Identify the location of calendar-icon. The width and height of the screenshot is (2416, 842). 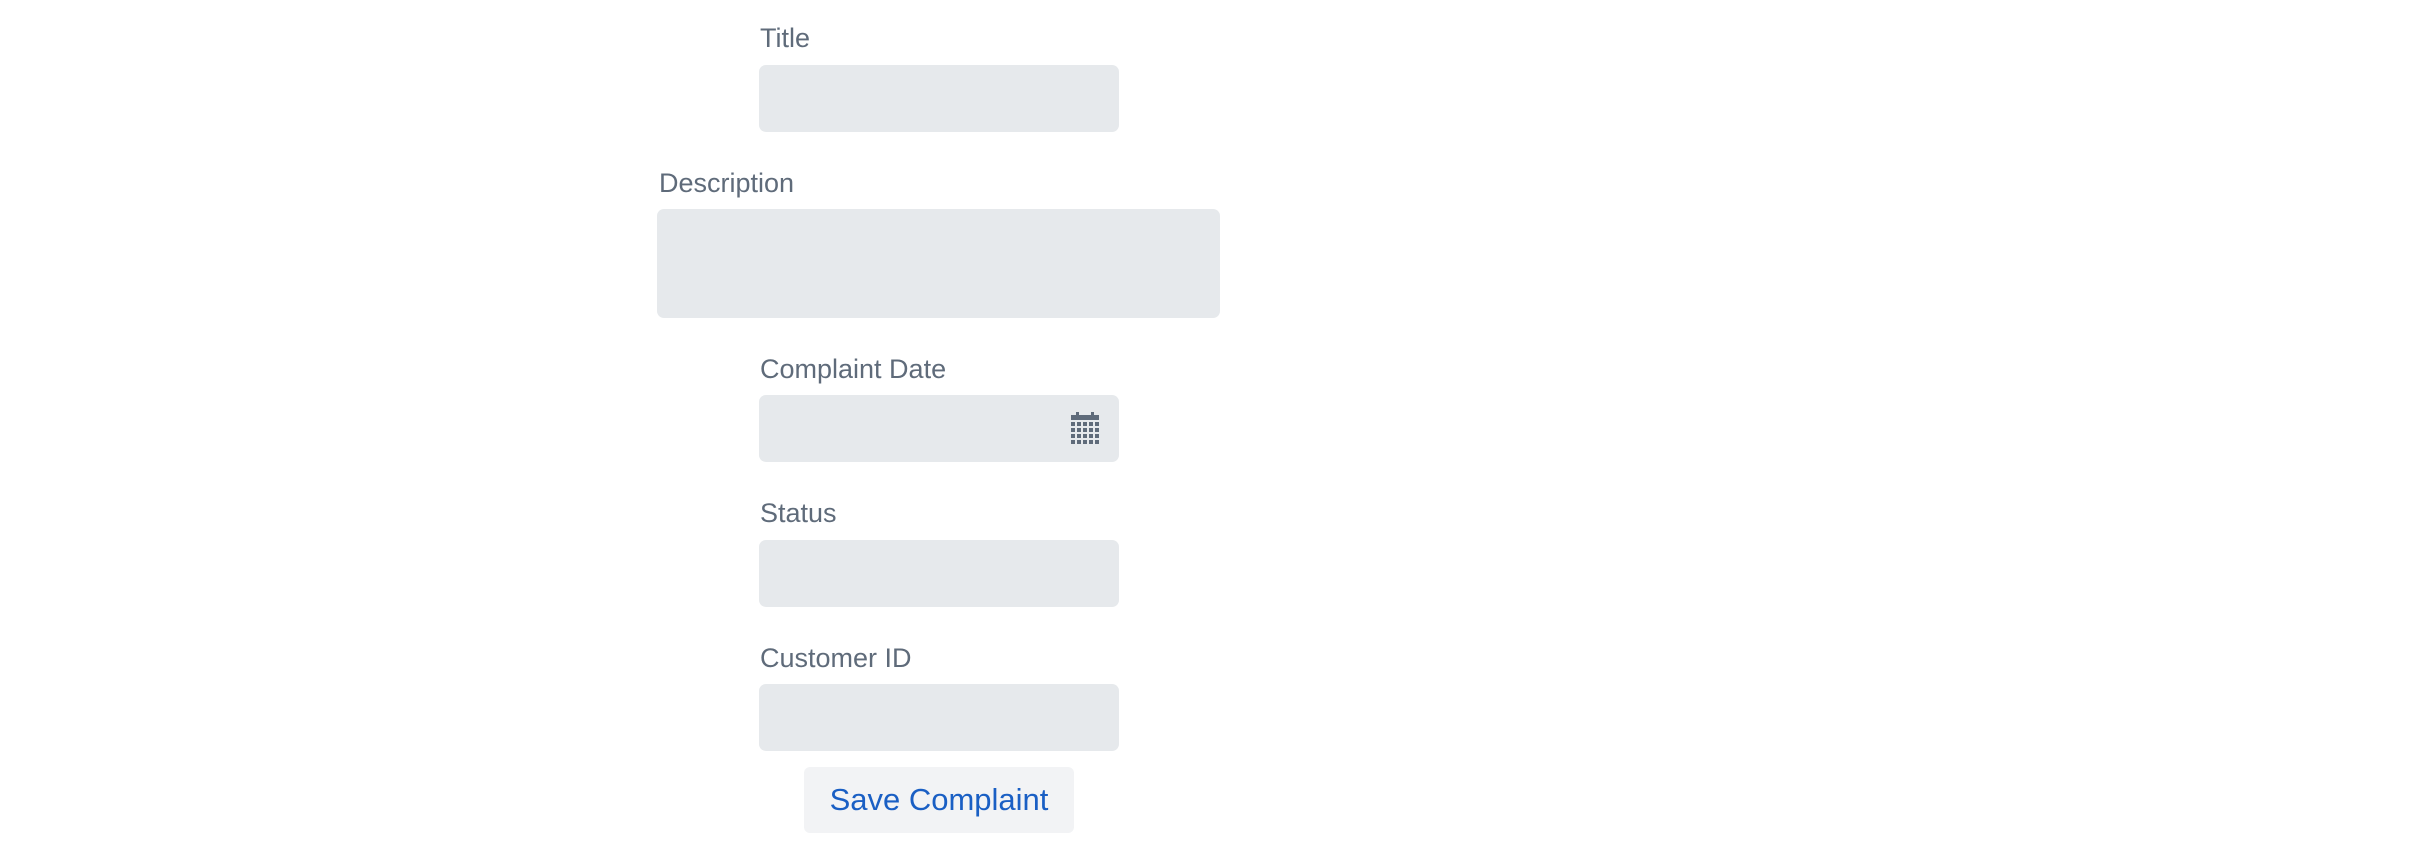
(1085, 428).